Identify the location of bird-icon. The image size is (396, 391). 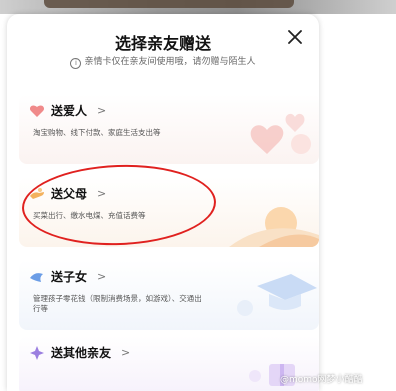
(36, 277).